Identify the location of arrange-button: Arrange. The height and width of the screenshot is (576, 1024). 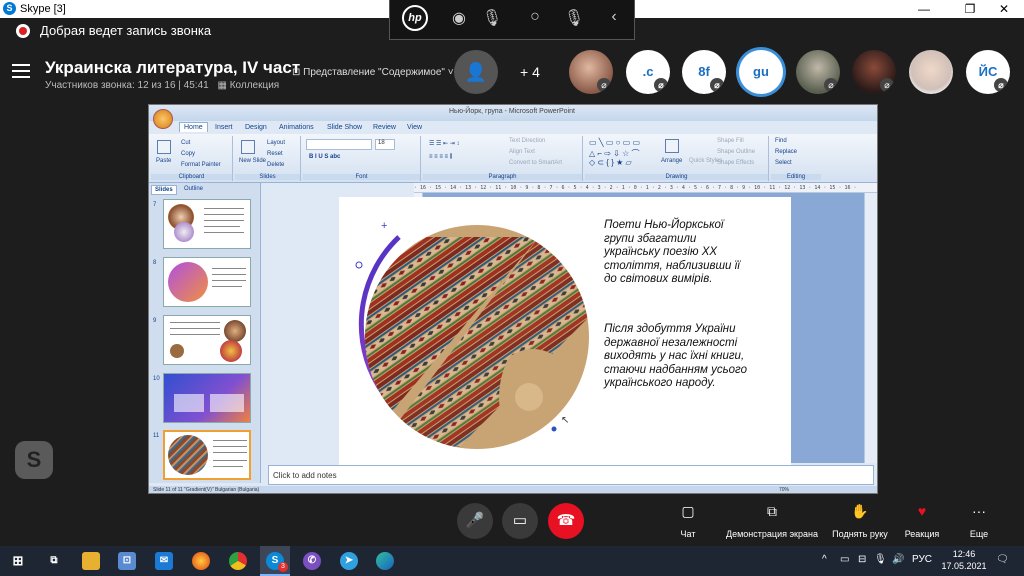
(671, 161).